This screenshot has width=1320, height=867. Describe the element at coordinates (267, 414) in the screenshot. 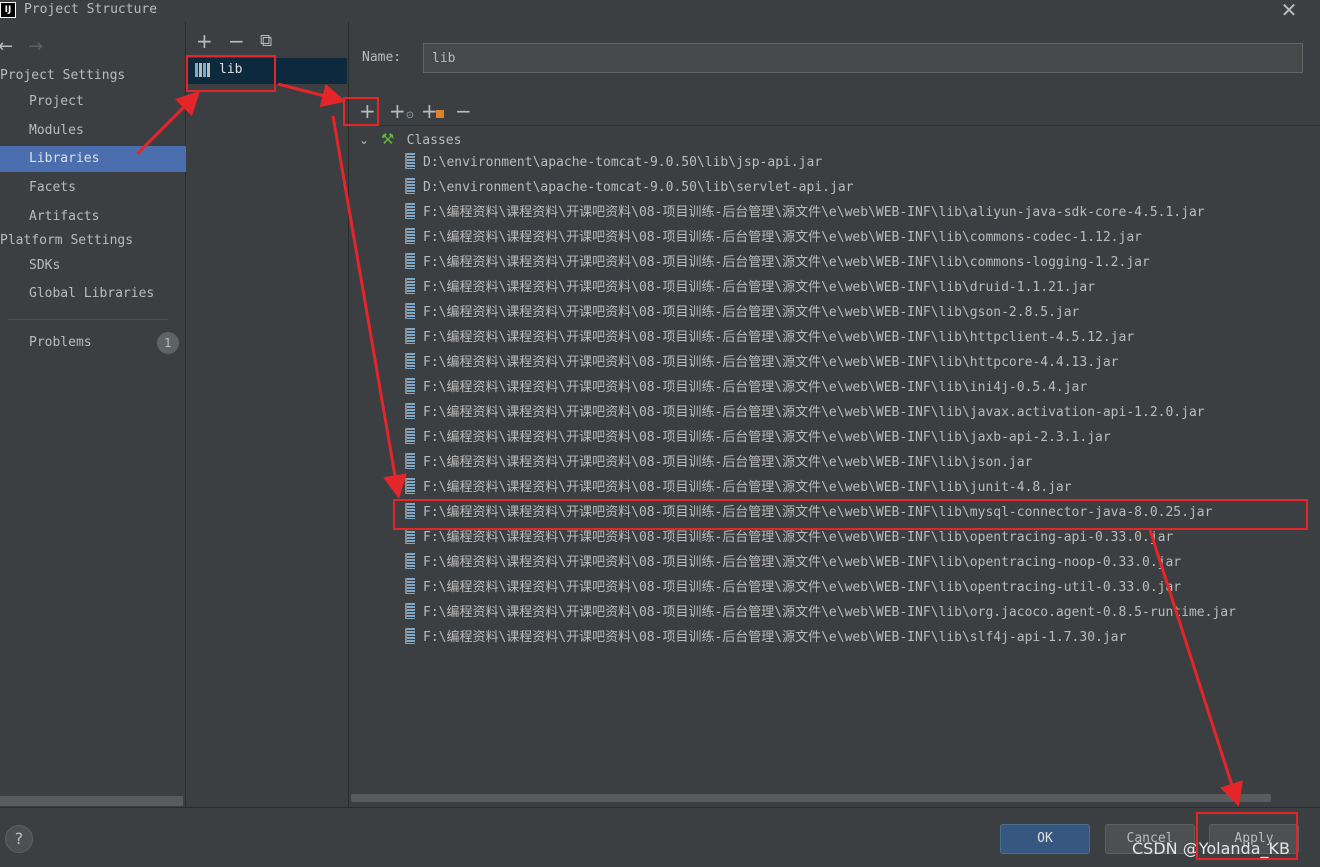

I see `library-list-pane: + − ⧉ lib` at that location.